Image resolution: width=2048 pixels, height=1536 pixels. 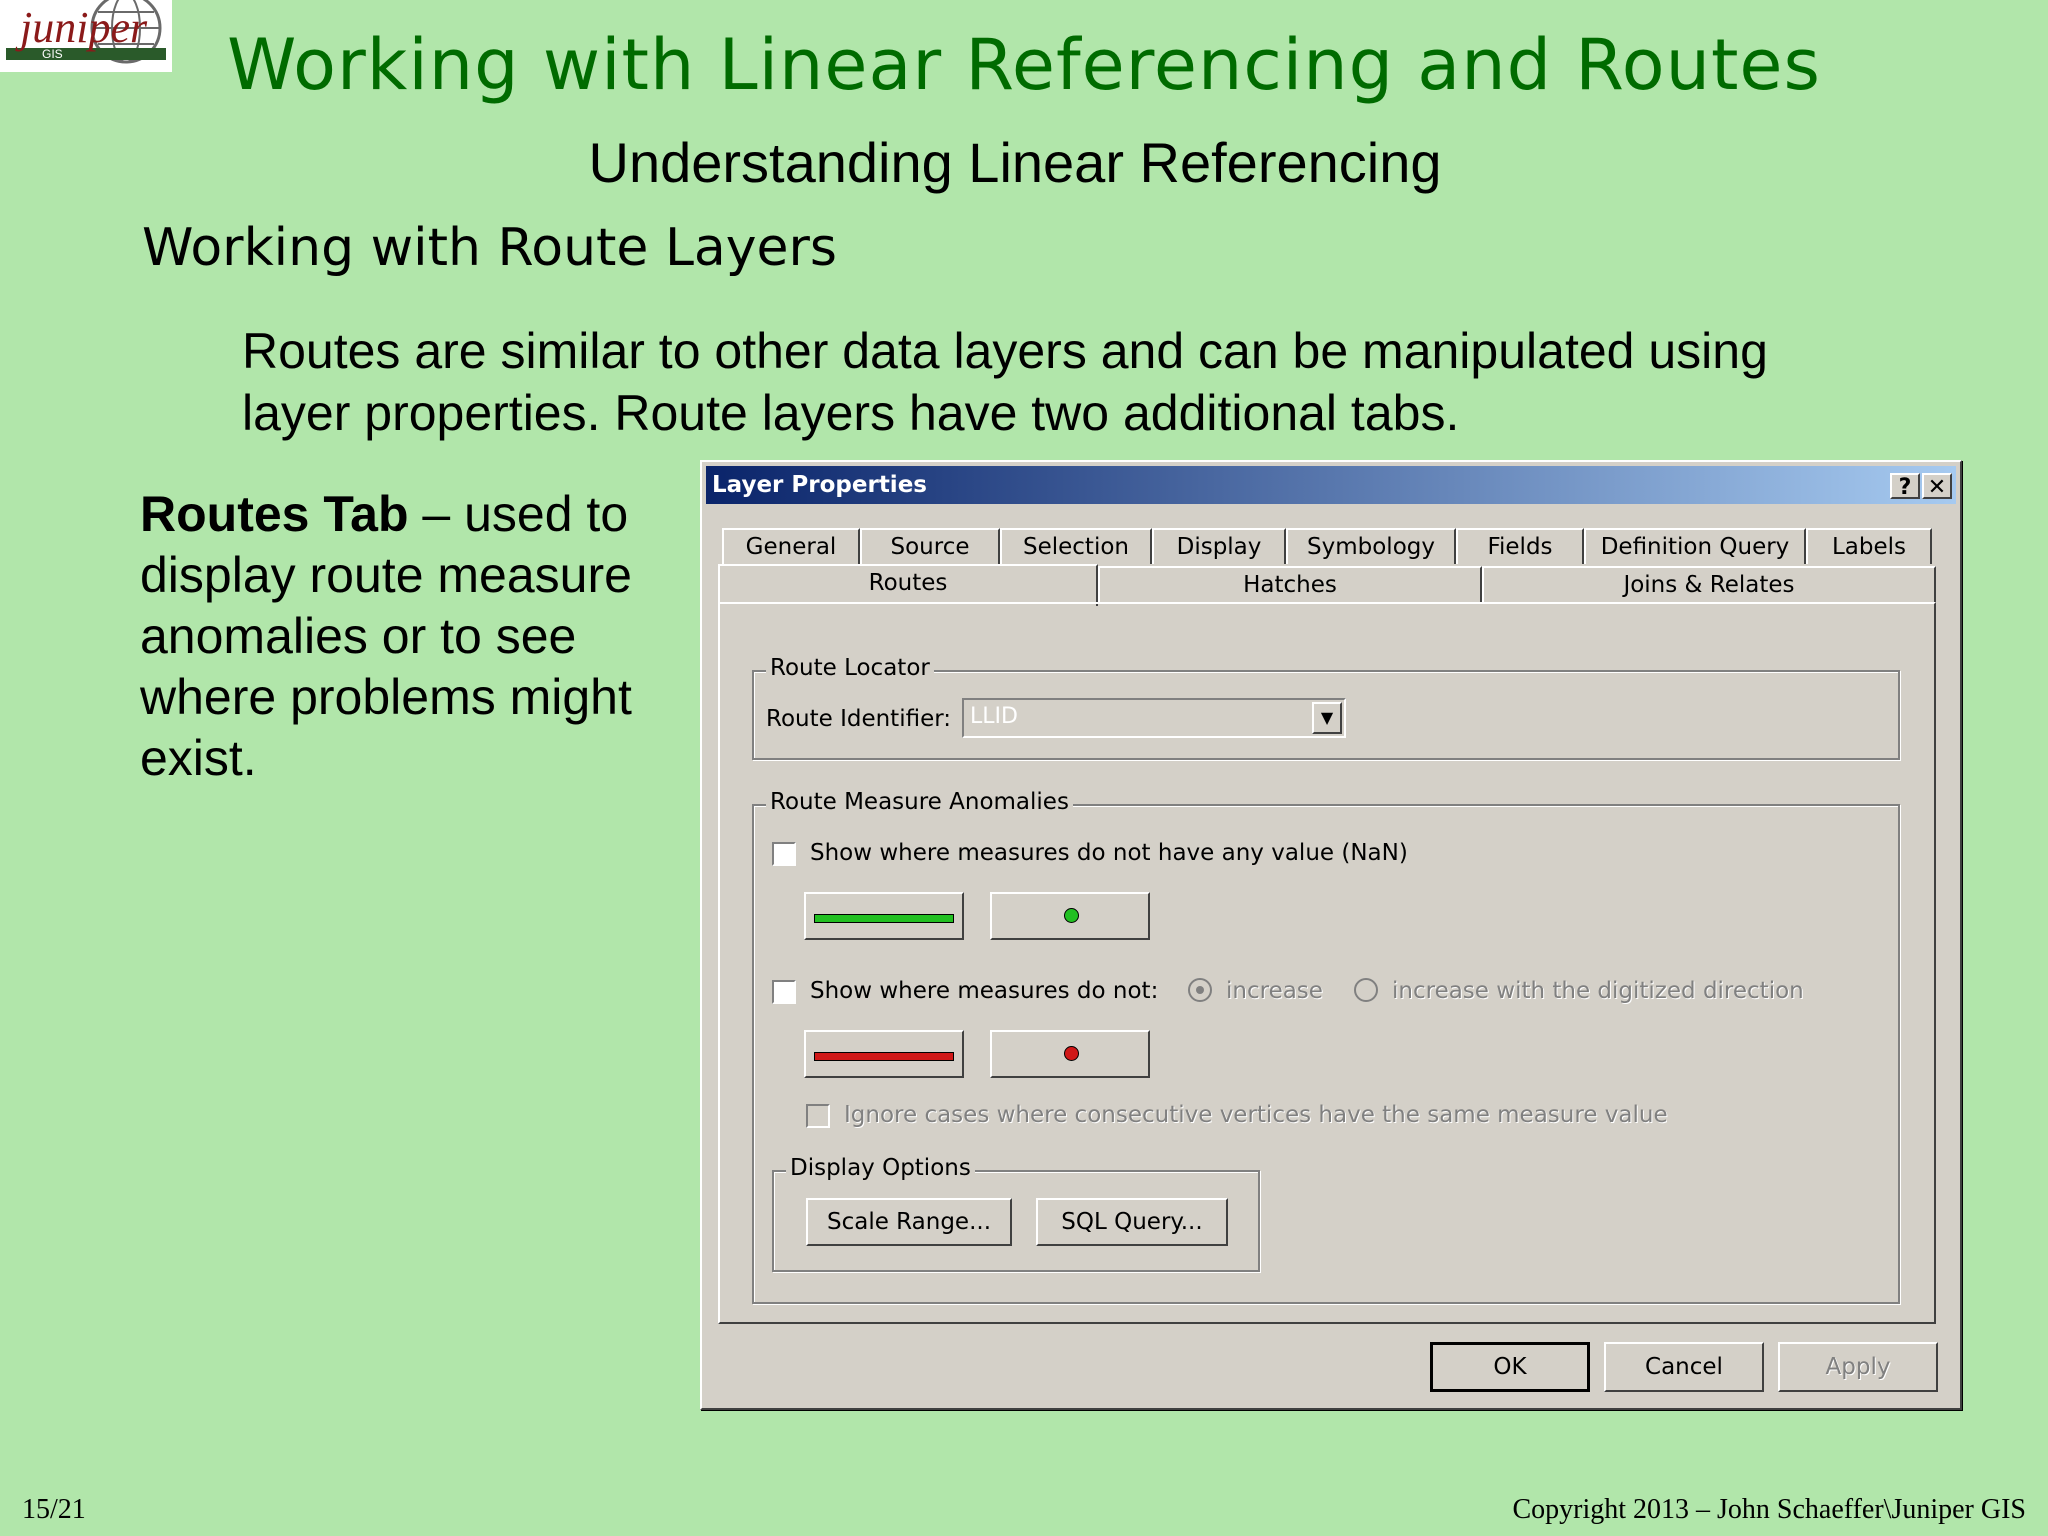 I want to click on route-identifier-label: Route Identifier:, so click(x=859, y=719).